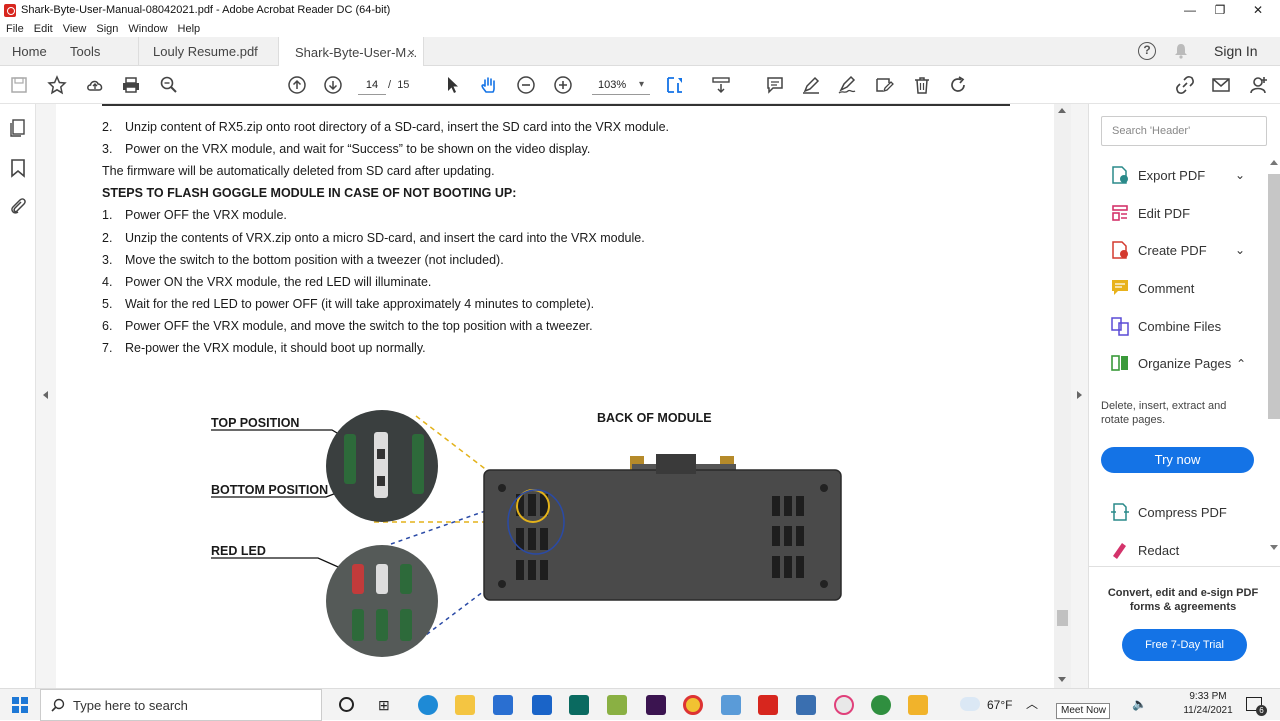 The width and height of the screenshot is (1280, 721). Describe the element at coordinates (1147, 51) in the screenshot. I see `help-icon: ?` at that location.